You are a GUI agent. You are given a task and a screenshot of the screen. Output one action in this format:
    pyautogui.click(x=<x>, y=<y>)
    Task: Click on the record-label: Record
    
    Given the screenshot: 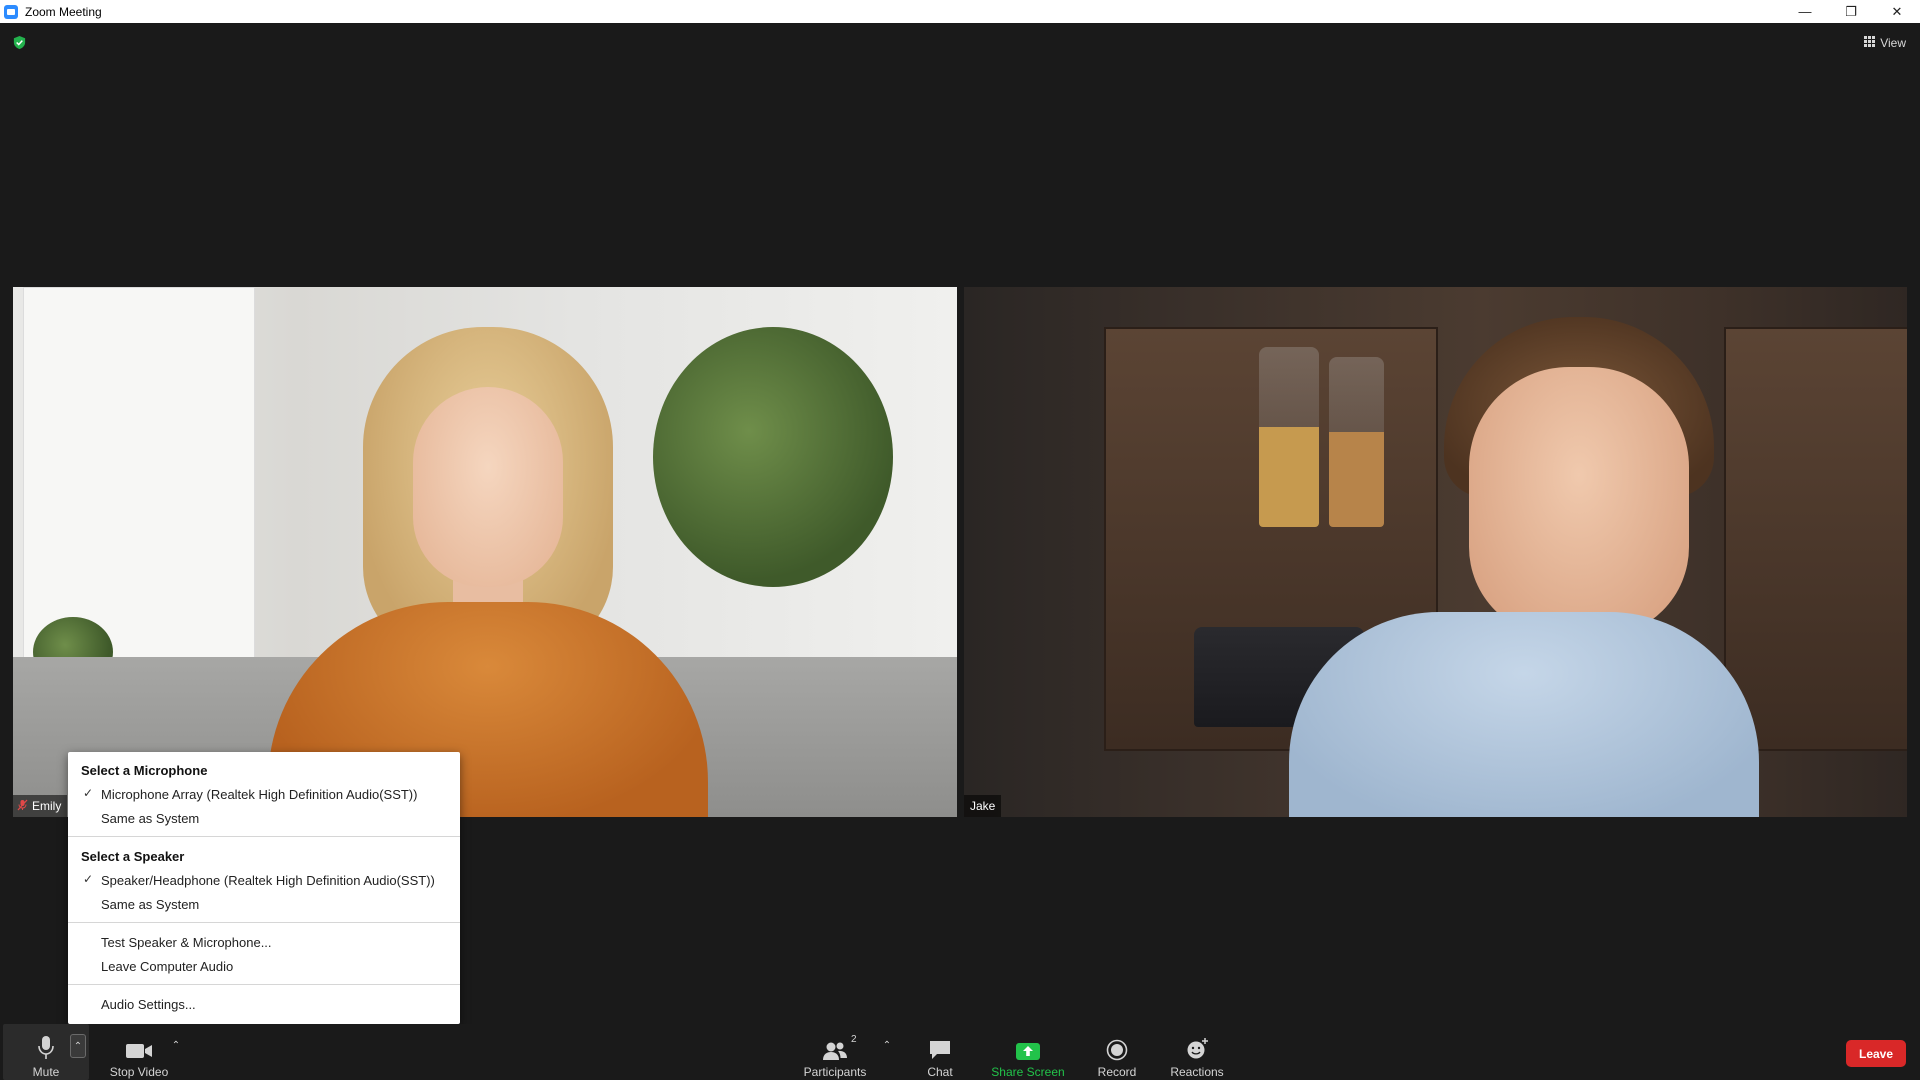 What is the action you would take?
    pyautogui.click(x=1117, y=1072)
    